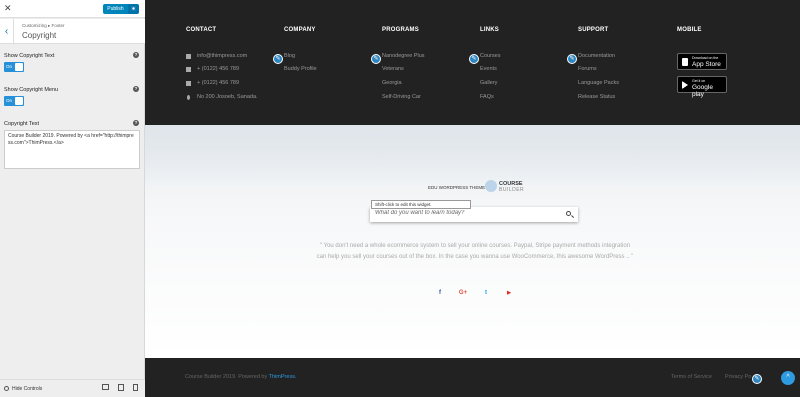 The height and width of the screenshot is (397, 800). I want to click on youtube-icon: ▶, so click(509, 293).